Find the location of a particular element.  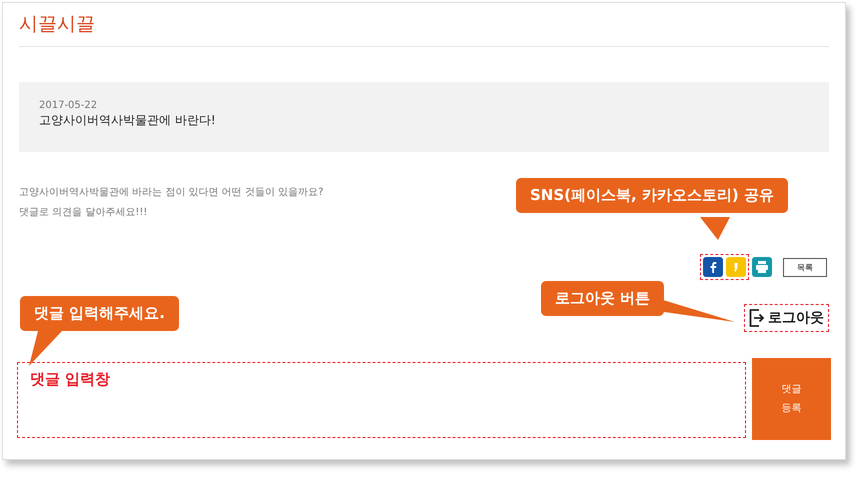

post-date: 2017-05-22 is located at coordinates (68, 105).